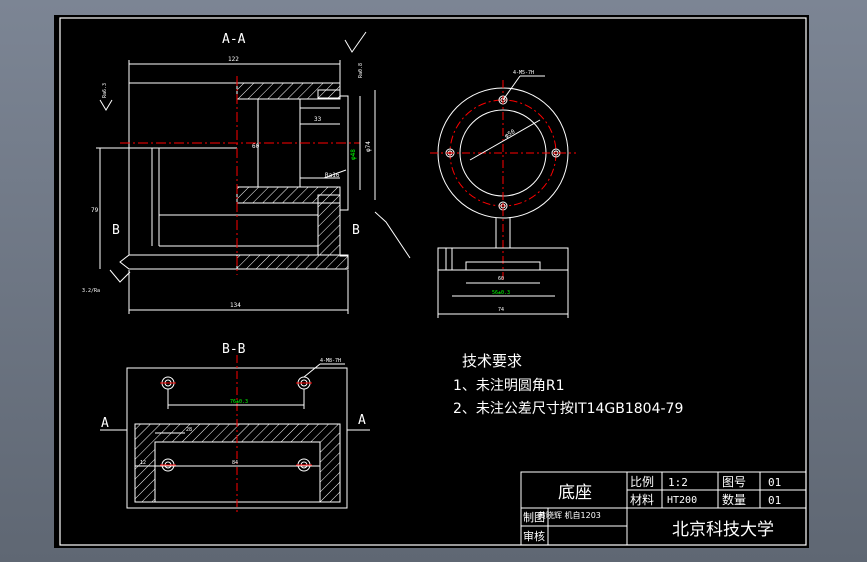  What do you see at coordinates (642, 482) in the screenshot?
I see `scale-label: 比例` at bounding box center [642, 482].